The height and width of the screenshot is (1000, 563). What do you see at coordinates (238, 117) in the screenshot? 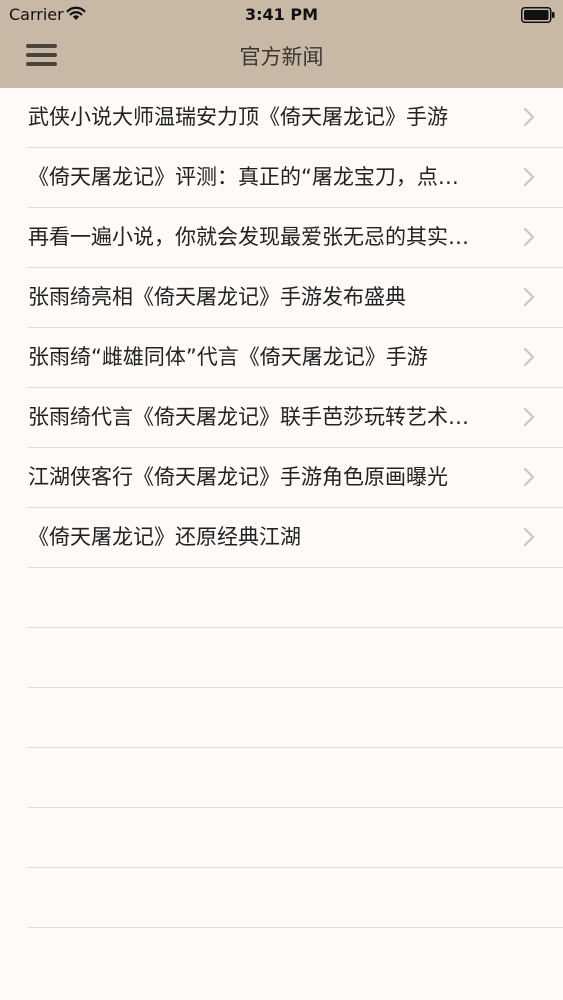
I see `news-item-title: 武侠小说大师温瑞安力顶《倚天屠龙记》手游` at bounding box center [238, 117].